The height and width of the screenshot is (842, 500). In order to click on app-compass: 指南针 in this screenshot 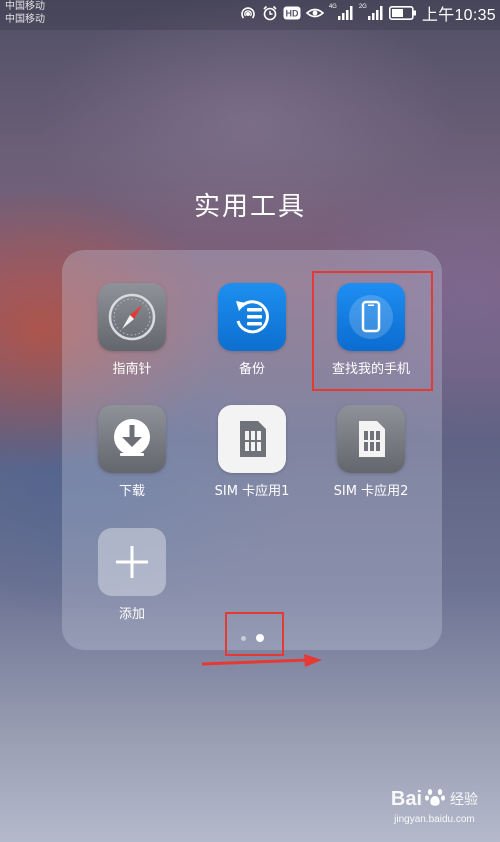, I will do `click(132, 330)`.